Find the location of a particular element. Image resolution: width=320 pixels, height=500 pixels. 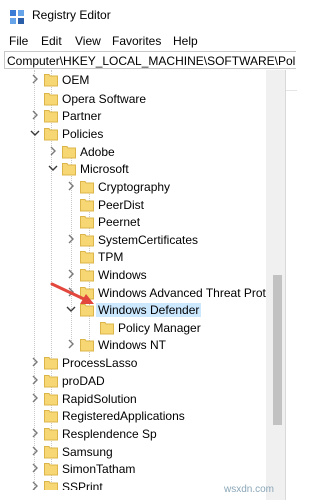

values-header is located at coordinates (291, 80).